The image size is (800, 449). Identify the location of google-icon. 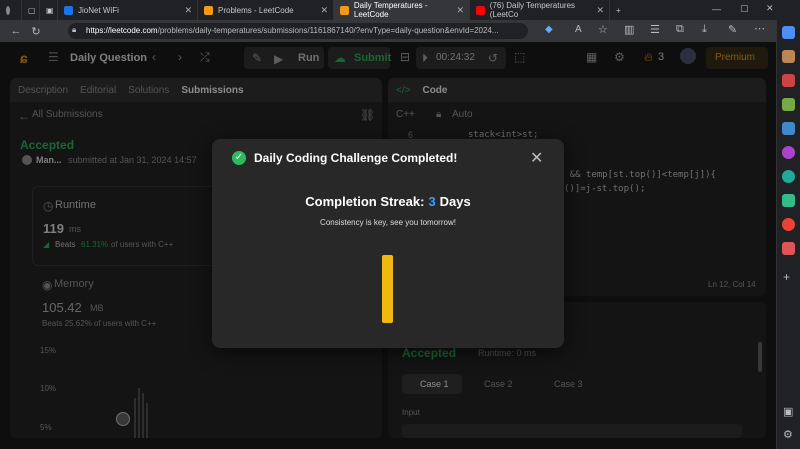
(788, 224).